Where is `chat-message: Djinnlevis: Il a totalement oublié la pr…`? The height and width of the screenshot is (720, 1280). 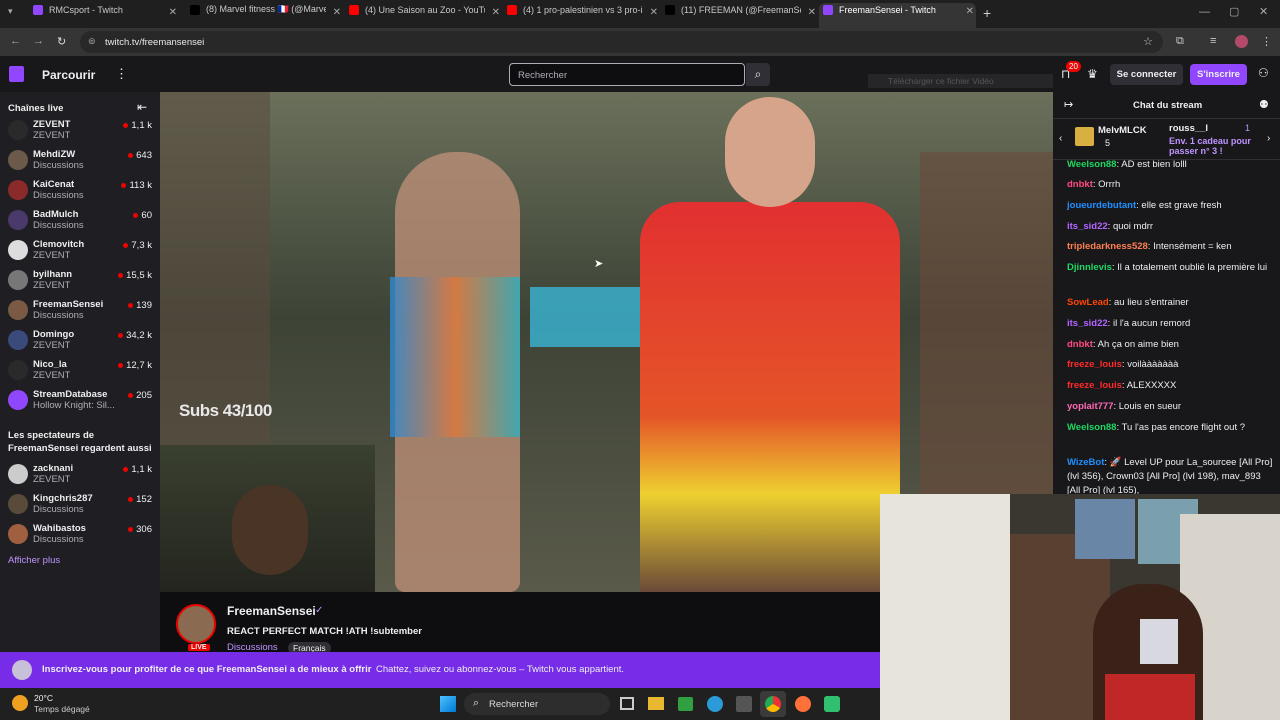 chat-message: Djinnlevis: Il a totalement oublié la pr… is located at coordinates (1167, 267).